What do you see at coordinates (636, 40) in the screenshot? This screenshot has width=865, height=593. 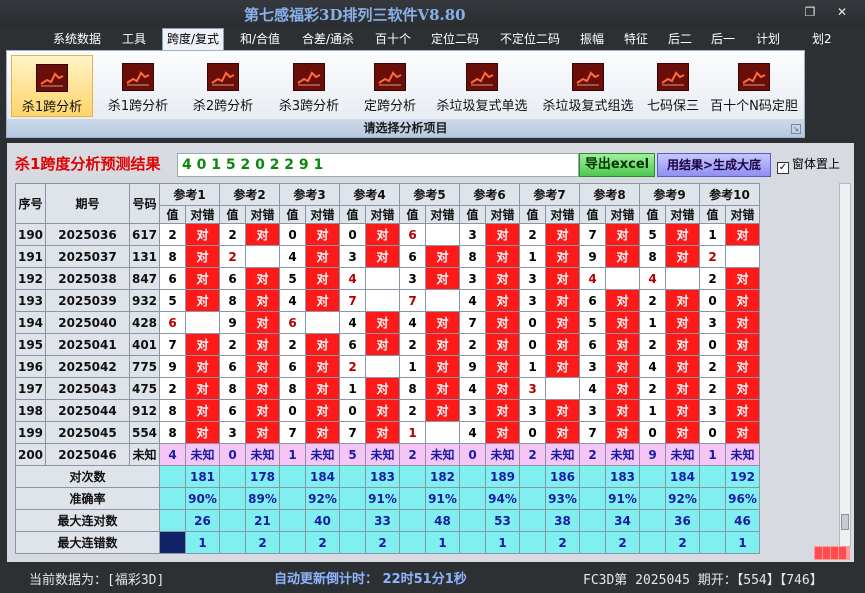 I see `menu-item: 特征` at bounding box center [636, 40].